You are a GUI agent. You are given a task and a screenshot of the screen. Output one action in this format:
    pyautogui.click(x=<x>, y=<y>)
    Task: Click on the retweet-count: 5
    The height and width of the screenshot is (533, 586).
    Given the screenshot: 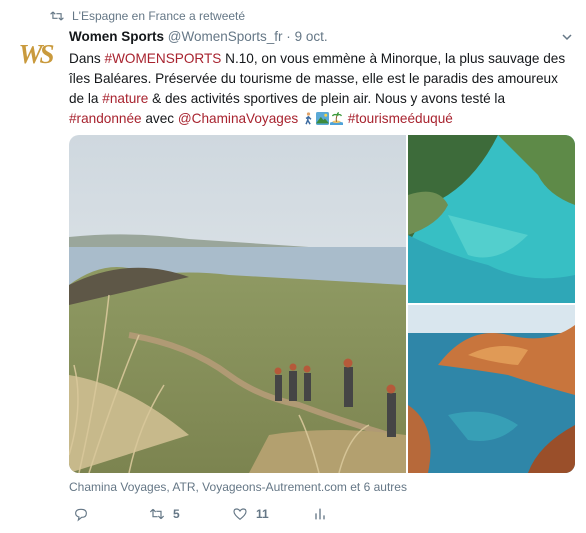 What is the action you would take?
    pyautogui.click(x=176, y=514)
    